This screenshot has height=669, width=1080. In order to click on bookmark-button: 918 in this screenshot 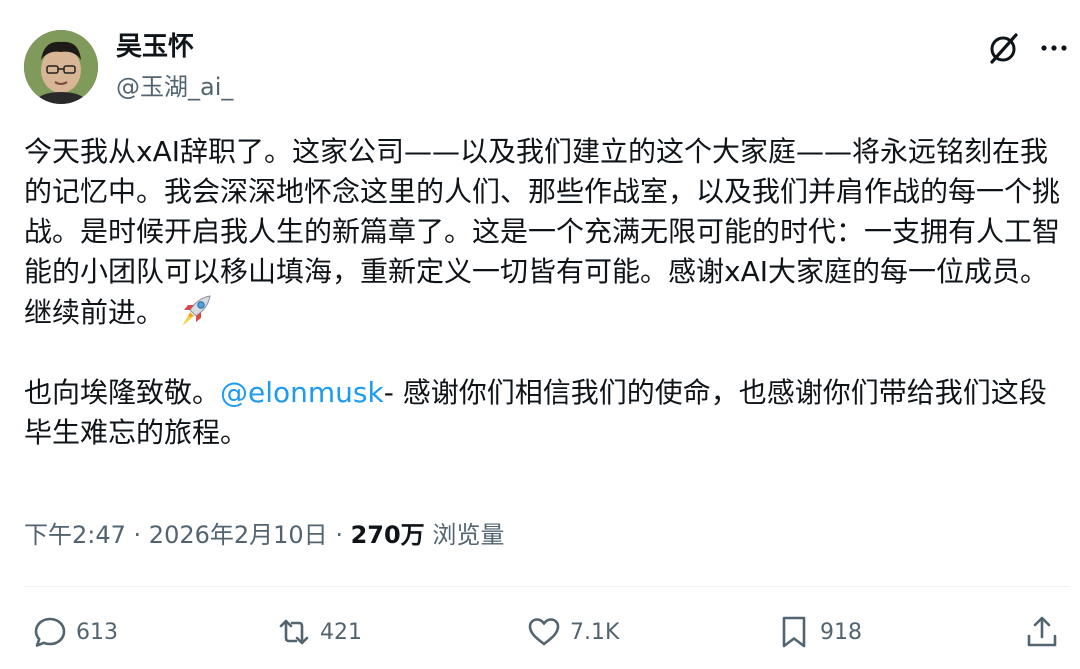, I will do `click(819, 632)`.